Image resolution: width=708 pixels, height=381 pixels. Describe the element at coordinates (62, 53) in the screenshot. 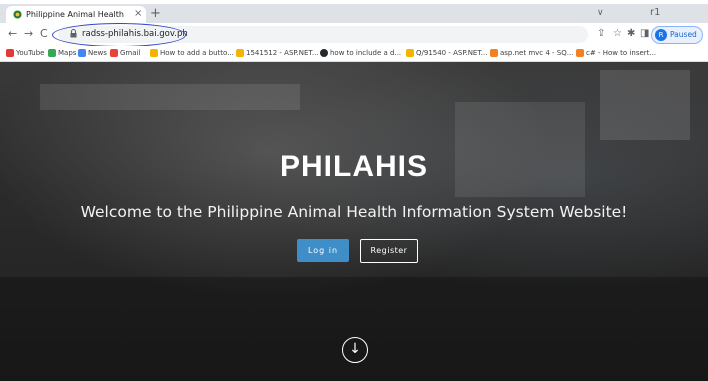

I see `bookmark-maps: Maps` at that location.